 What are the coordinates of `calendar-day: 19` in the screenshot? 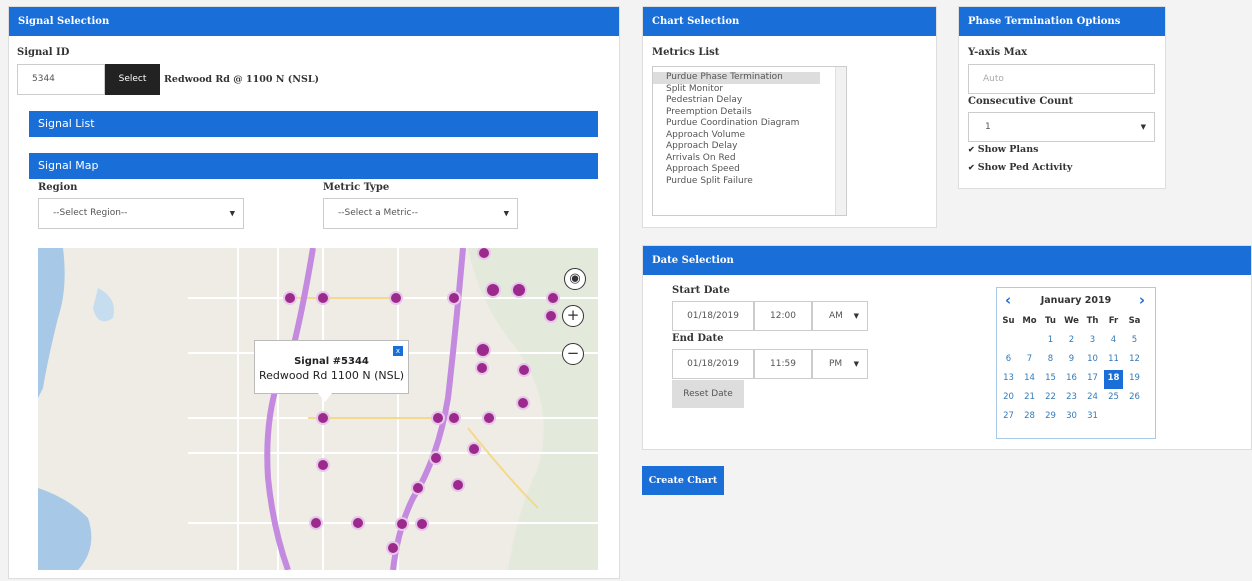 It's located at (1134, 379).